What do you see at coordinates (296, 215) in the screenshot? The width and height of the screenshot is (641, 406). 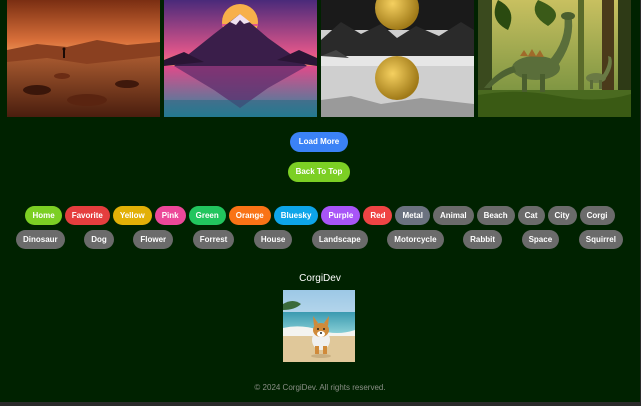 I see `tag-bluesky: Bluesky` at bounding box center [296, 215].